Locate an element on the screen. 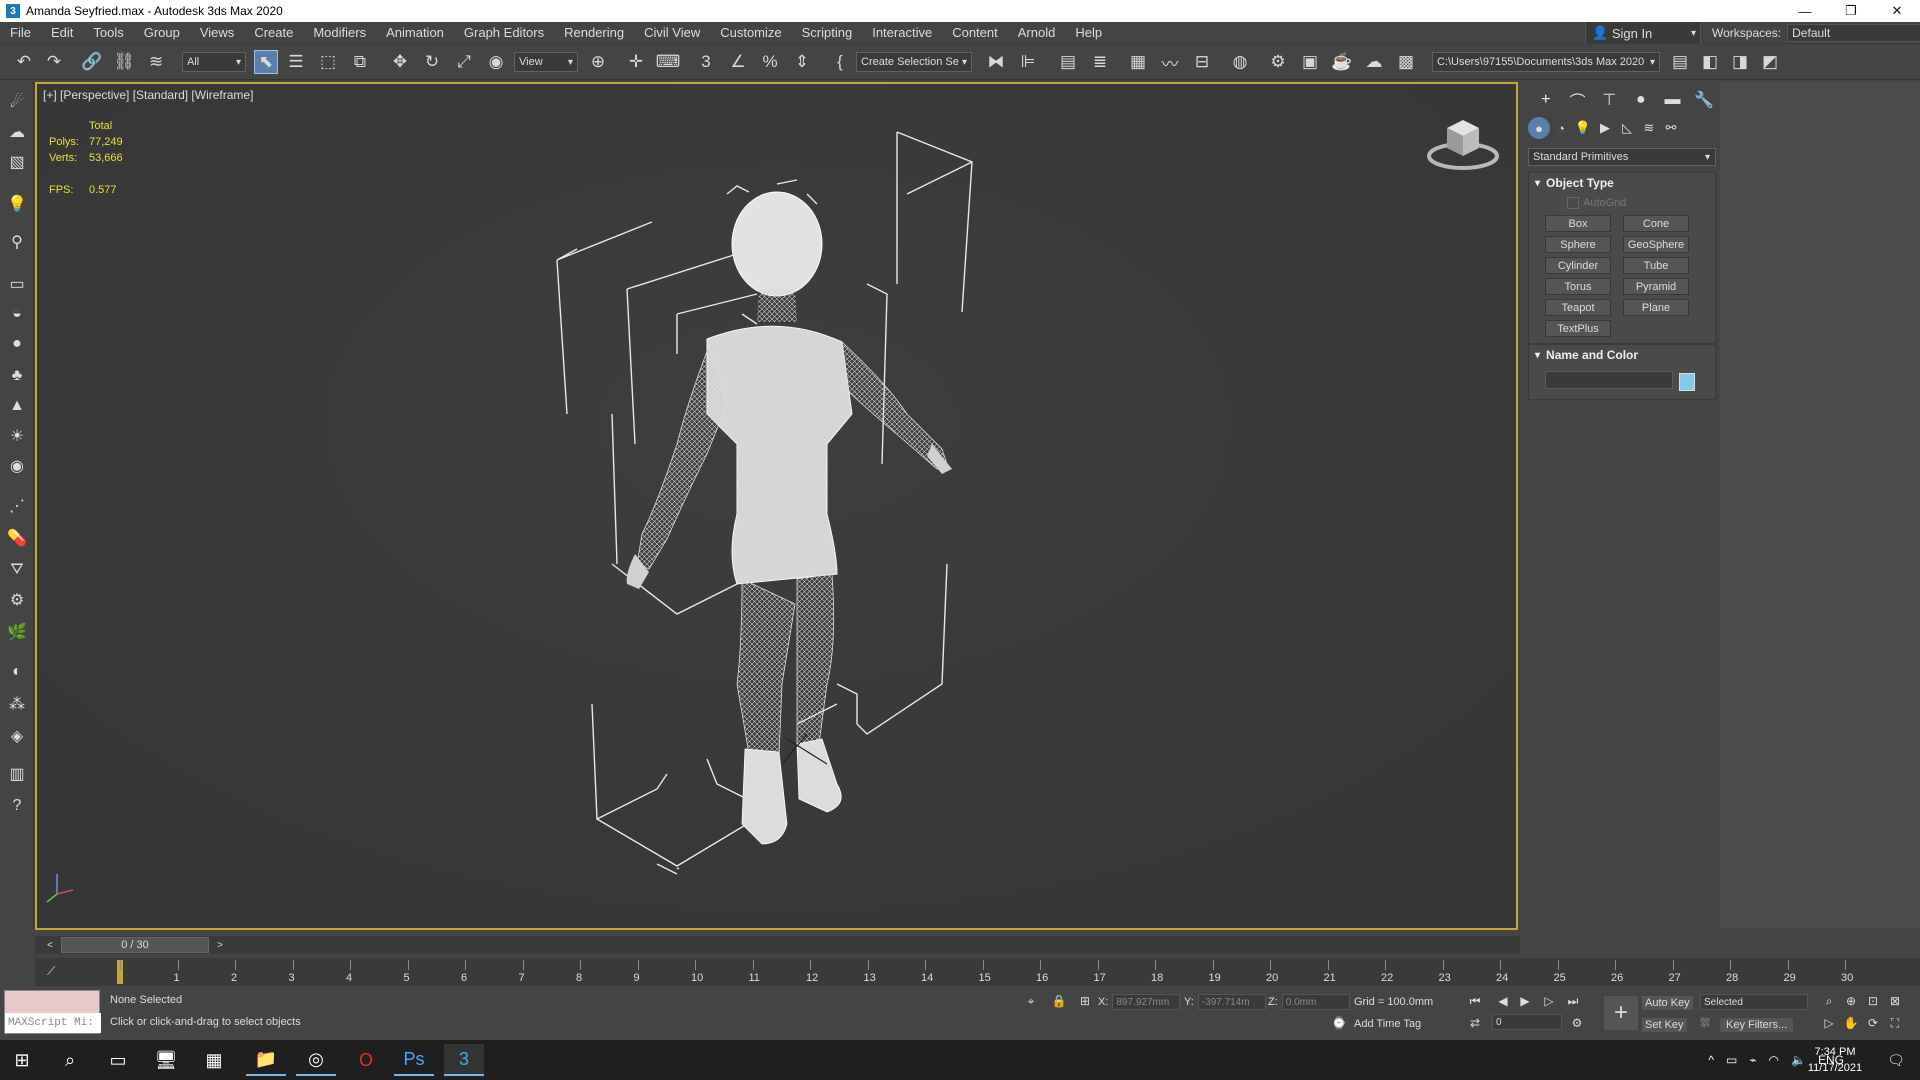 The image size is (1920, 1080). isolate-selection-icon: ⌖ is located at coordinates (1031, 1001).